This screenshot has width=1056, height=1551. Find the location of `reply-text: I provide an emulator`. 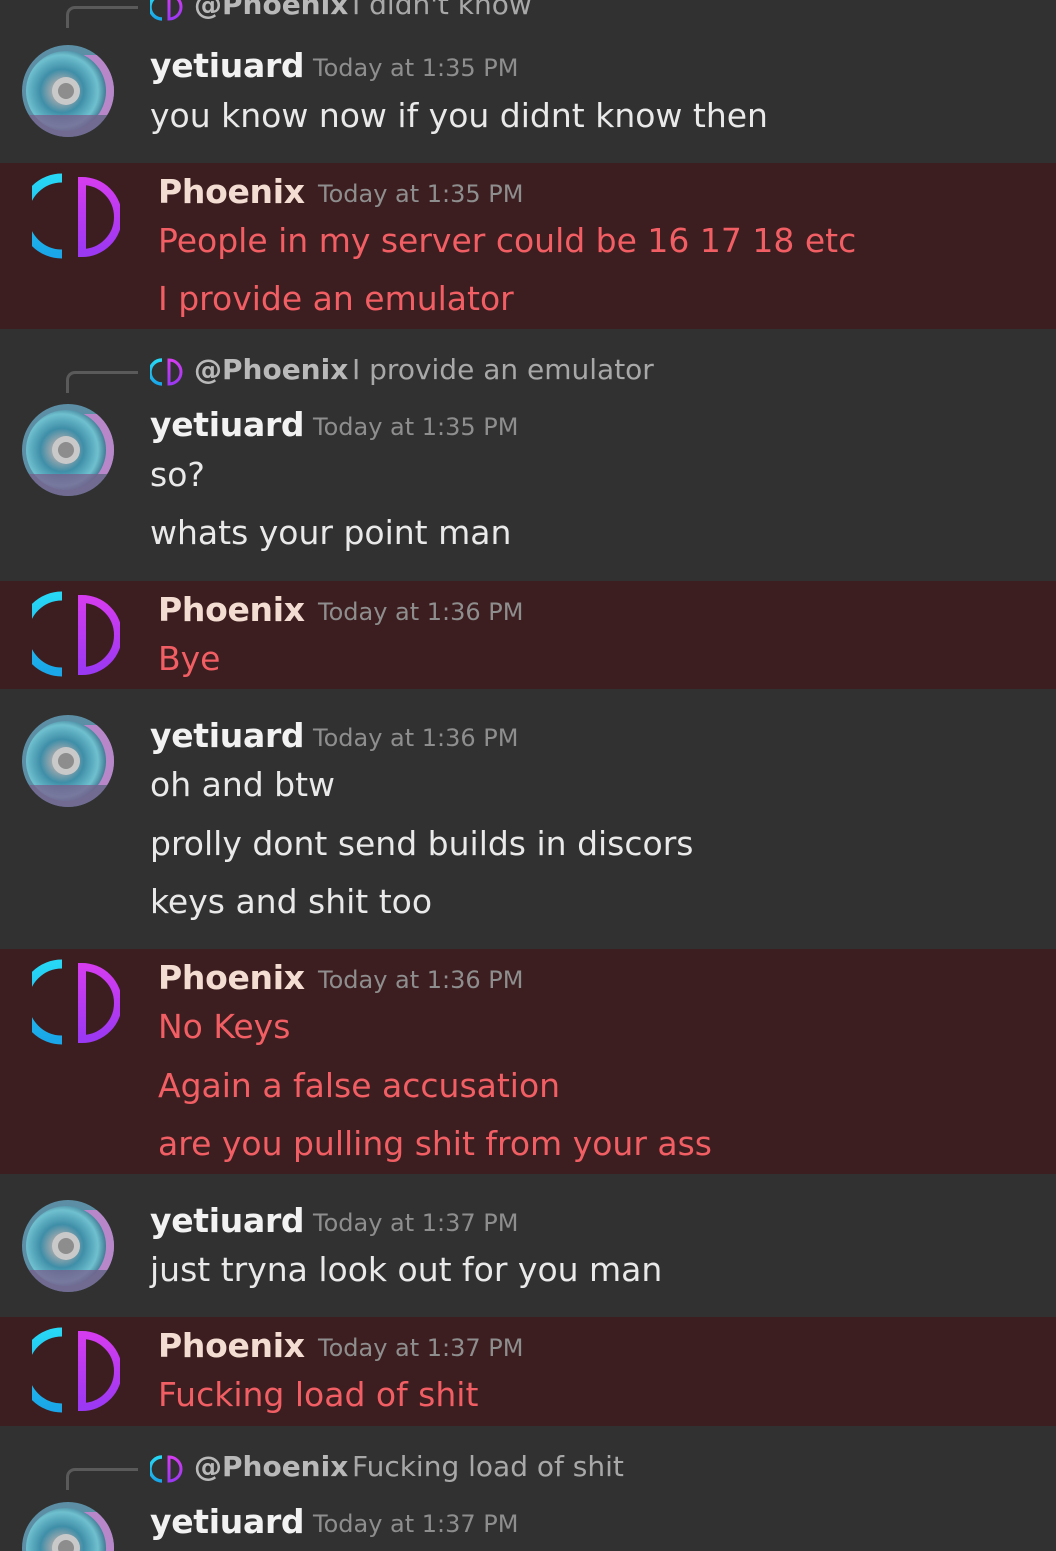

reply-text: I provide an emulator is located at coordinates (503, 369).